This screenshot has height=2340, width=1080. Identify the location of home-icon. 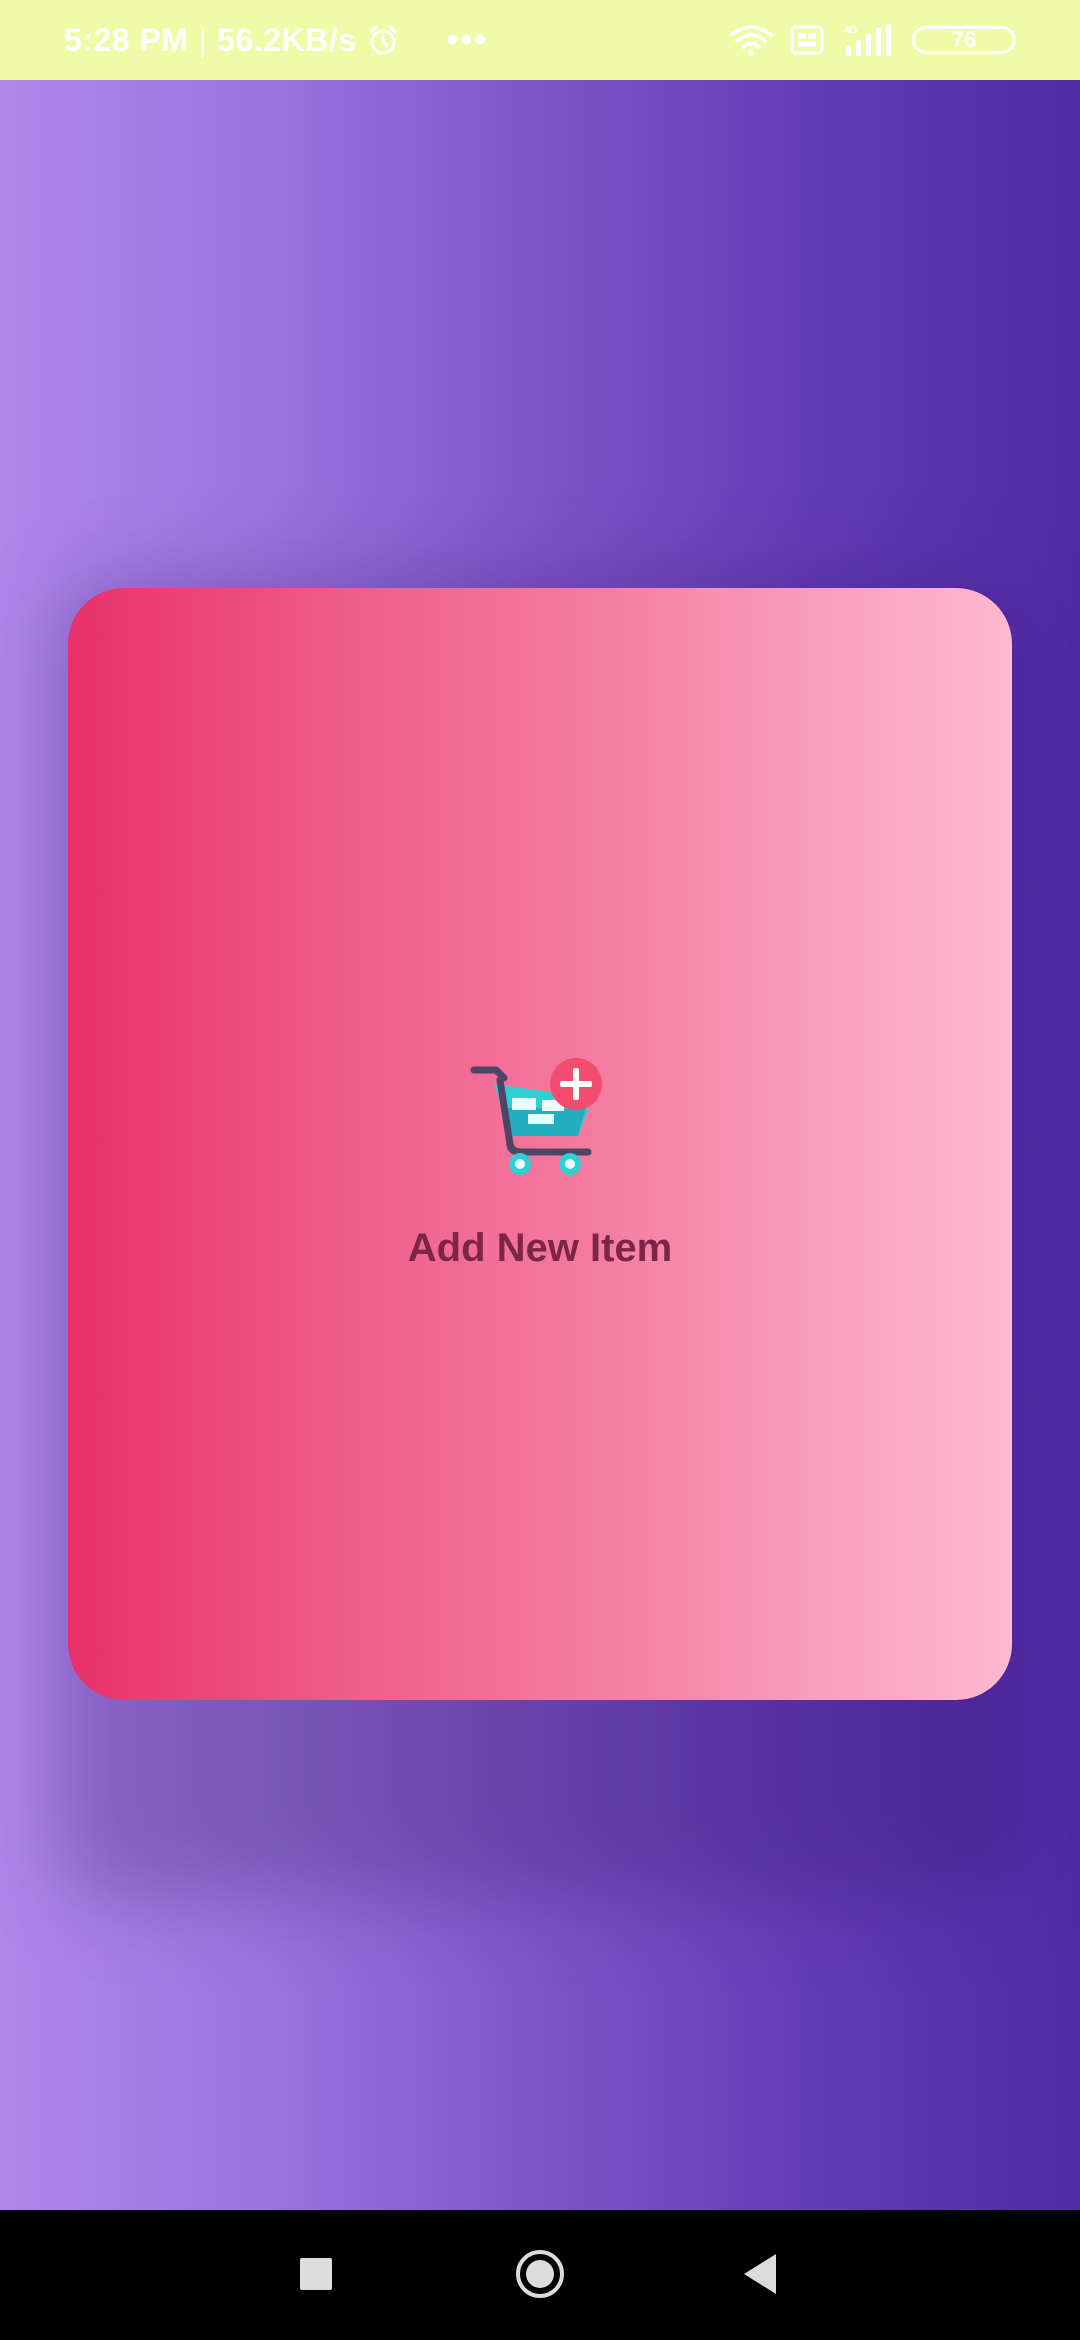
(540, 2274).